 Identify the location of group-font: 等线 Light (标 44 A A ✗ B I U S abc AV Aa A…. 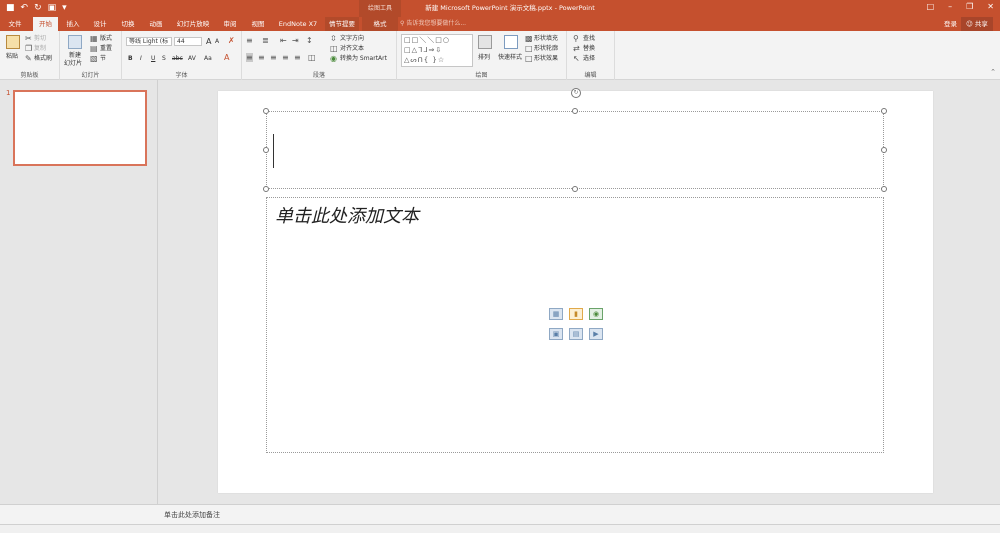
(182, 55).